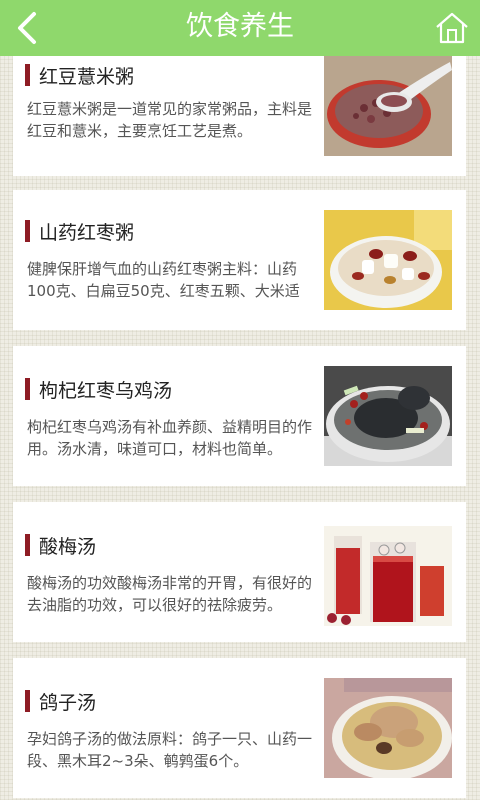 Image resolution: width=480 pixels, height=800 pixels. What do you see at coordinates (388, 728) in the screenshot?
I see `pigeon-soup-image` at bounding box center [388, 728].